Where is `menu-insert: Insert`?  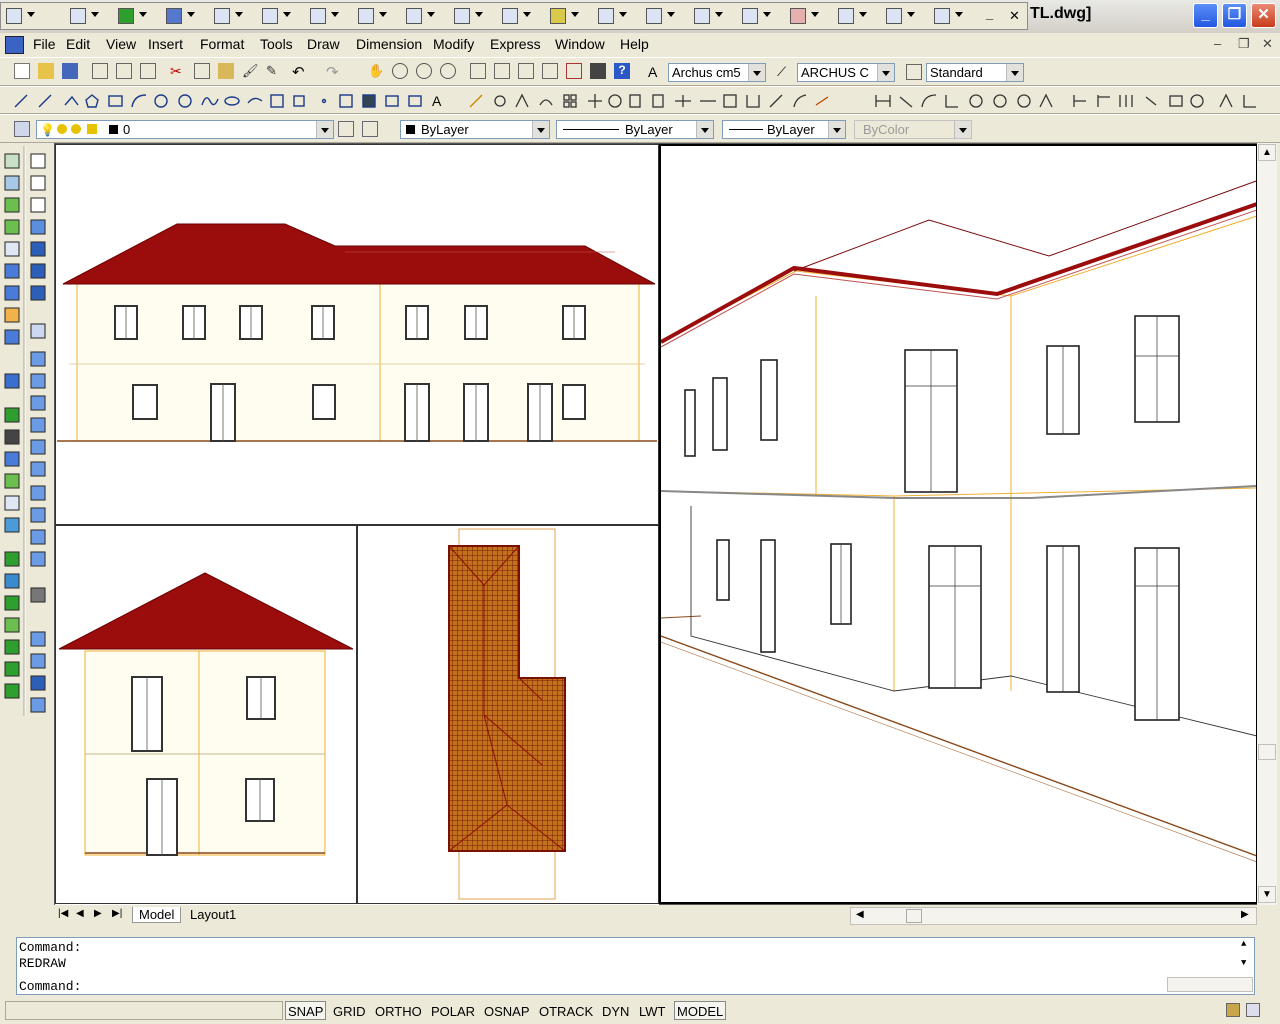
menu-insert: Insert is located at coordinates (165, 44).